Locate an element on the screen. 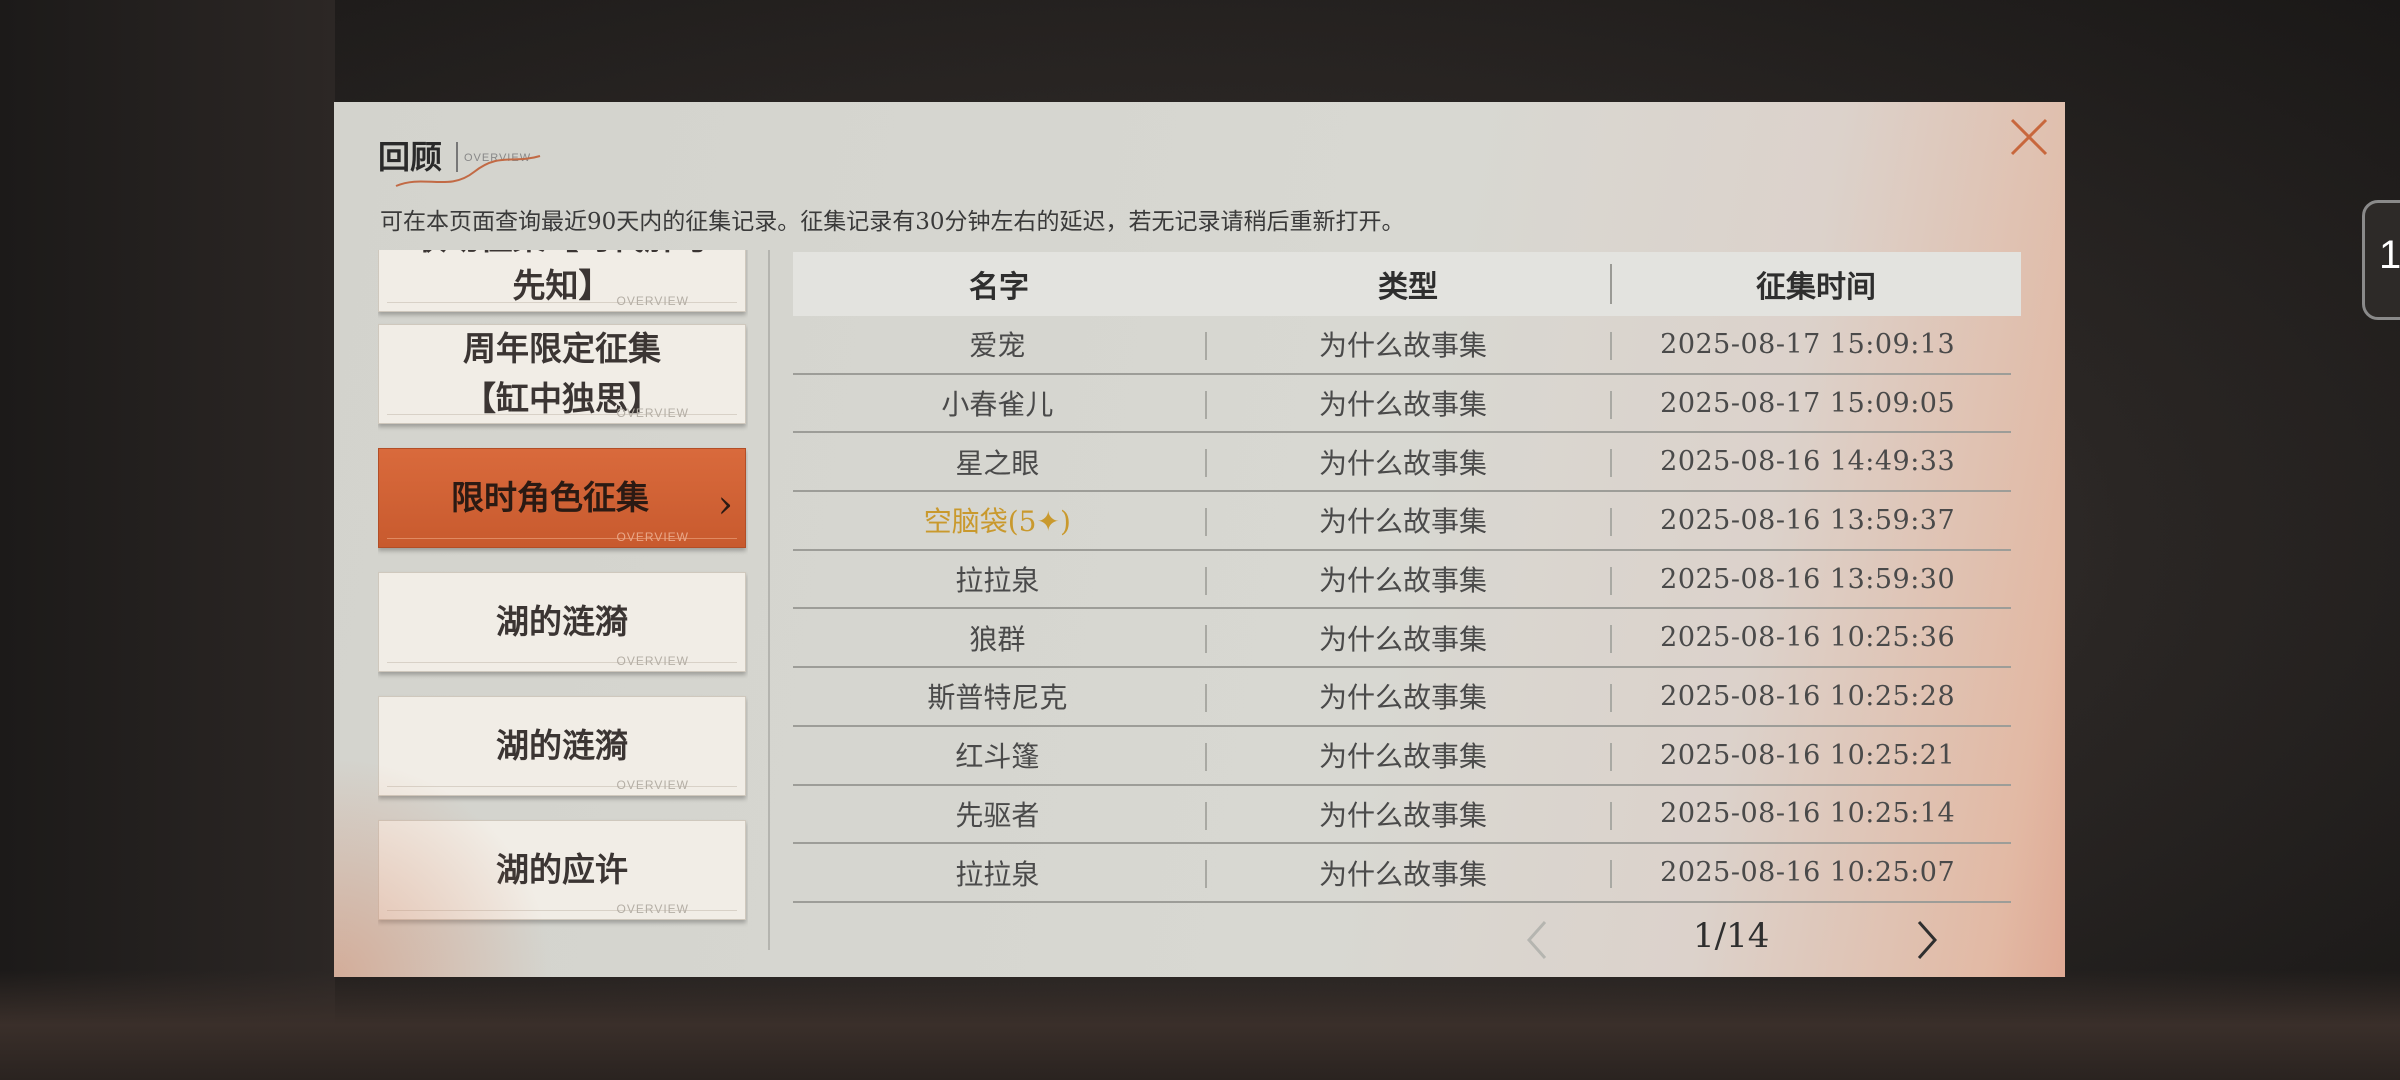 The width and height of the screenshot is (2400, 1080). banner-item: 湖的应许 OVERVIEW is located at coordinates (562, 870).